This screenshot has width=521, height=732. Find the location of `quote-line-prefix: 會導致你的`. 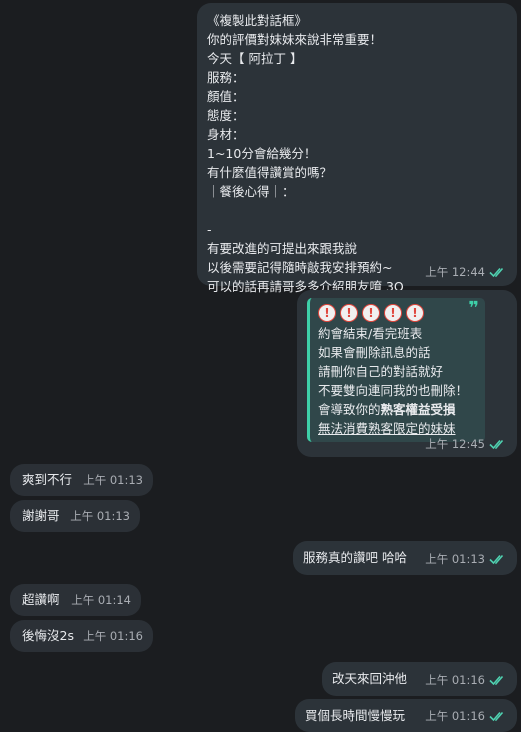

quote-line-prefix: 會導致你的 is located at coordinates (349, 409).